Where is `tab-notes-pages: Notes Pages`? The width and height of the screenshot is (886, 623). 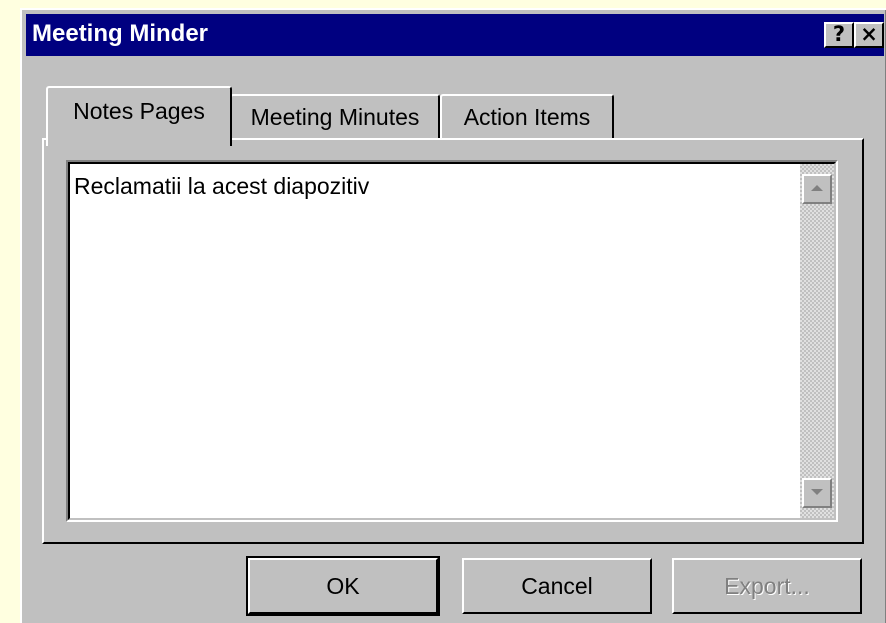
tab-notes-pages: Notes Pages is located at coordinates (139, 116).